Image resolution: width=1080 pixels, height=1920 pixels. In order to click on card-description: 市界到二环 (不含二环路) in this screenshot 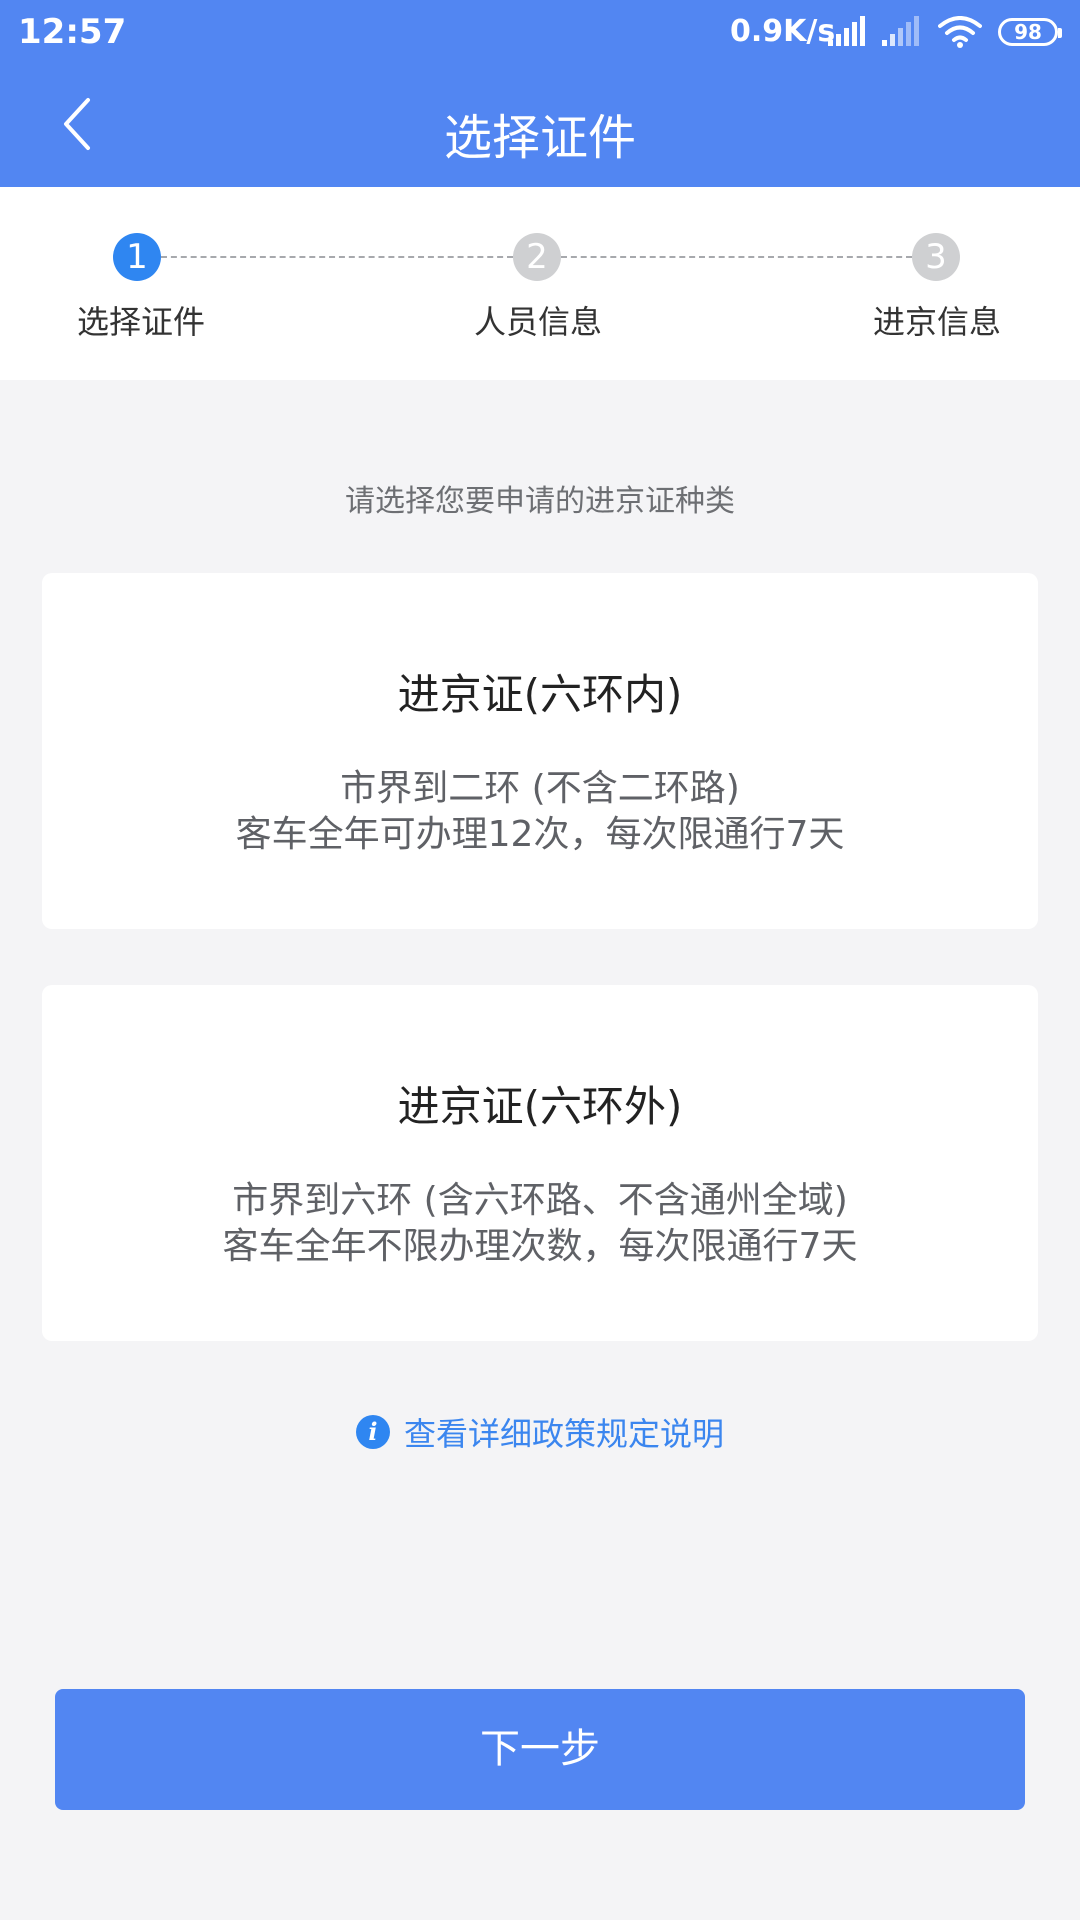, I will do `click(540, 788)`.